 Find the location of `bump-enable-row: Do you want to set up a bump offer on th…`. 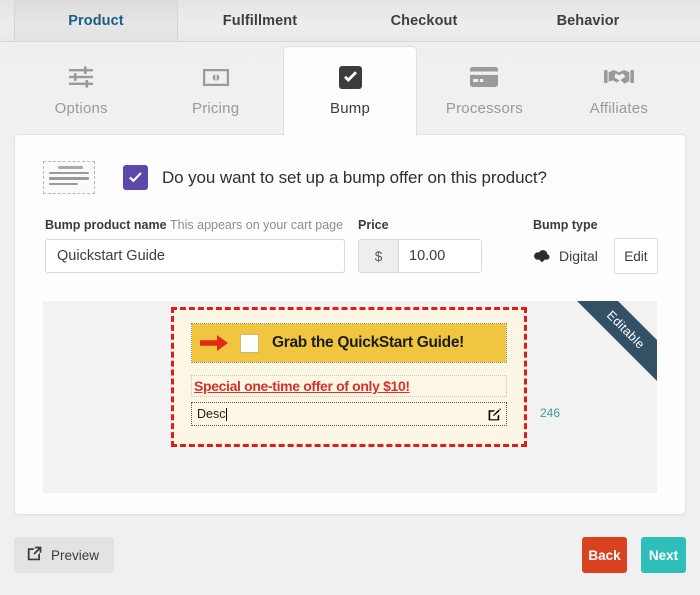

bump-enable-row: Do you want to set up a bump offer on th… is located at coordinates (350, 164).